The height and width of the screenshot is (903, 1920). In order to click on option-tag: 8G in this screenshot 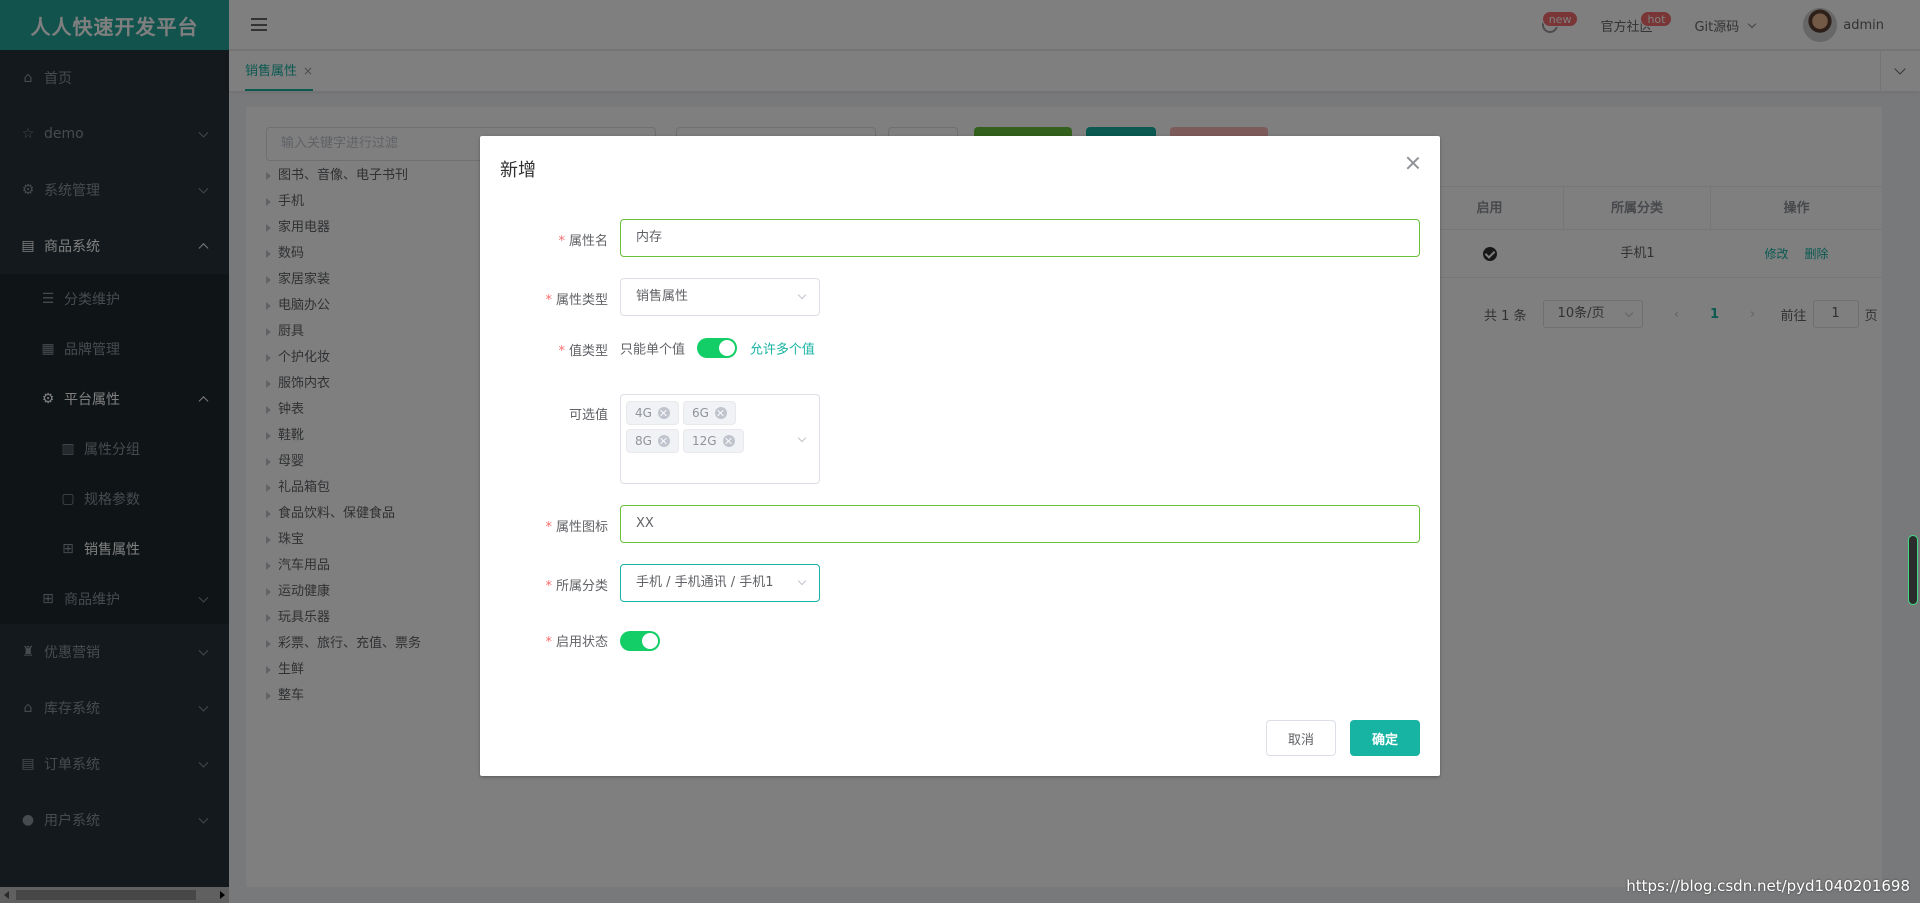, I will do `click(652, 441)`.